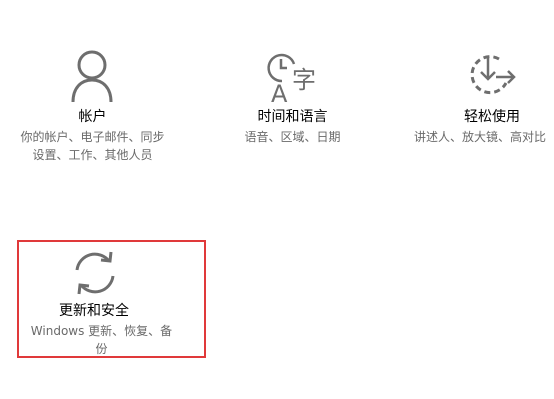  I want to click on tile-title: 帐户, so click(92, 117).